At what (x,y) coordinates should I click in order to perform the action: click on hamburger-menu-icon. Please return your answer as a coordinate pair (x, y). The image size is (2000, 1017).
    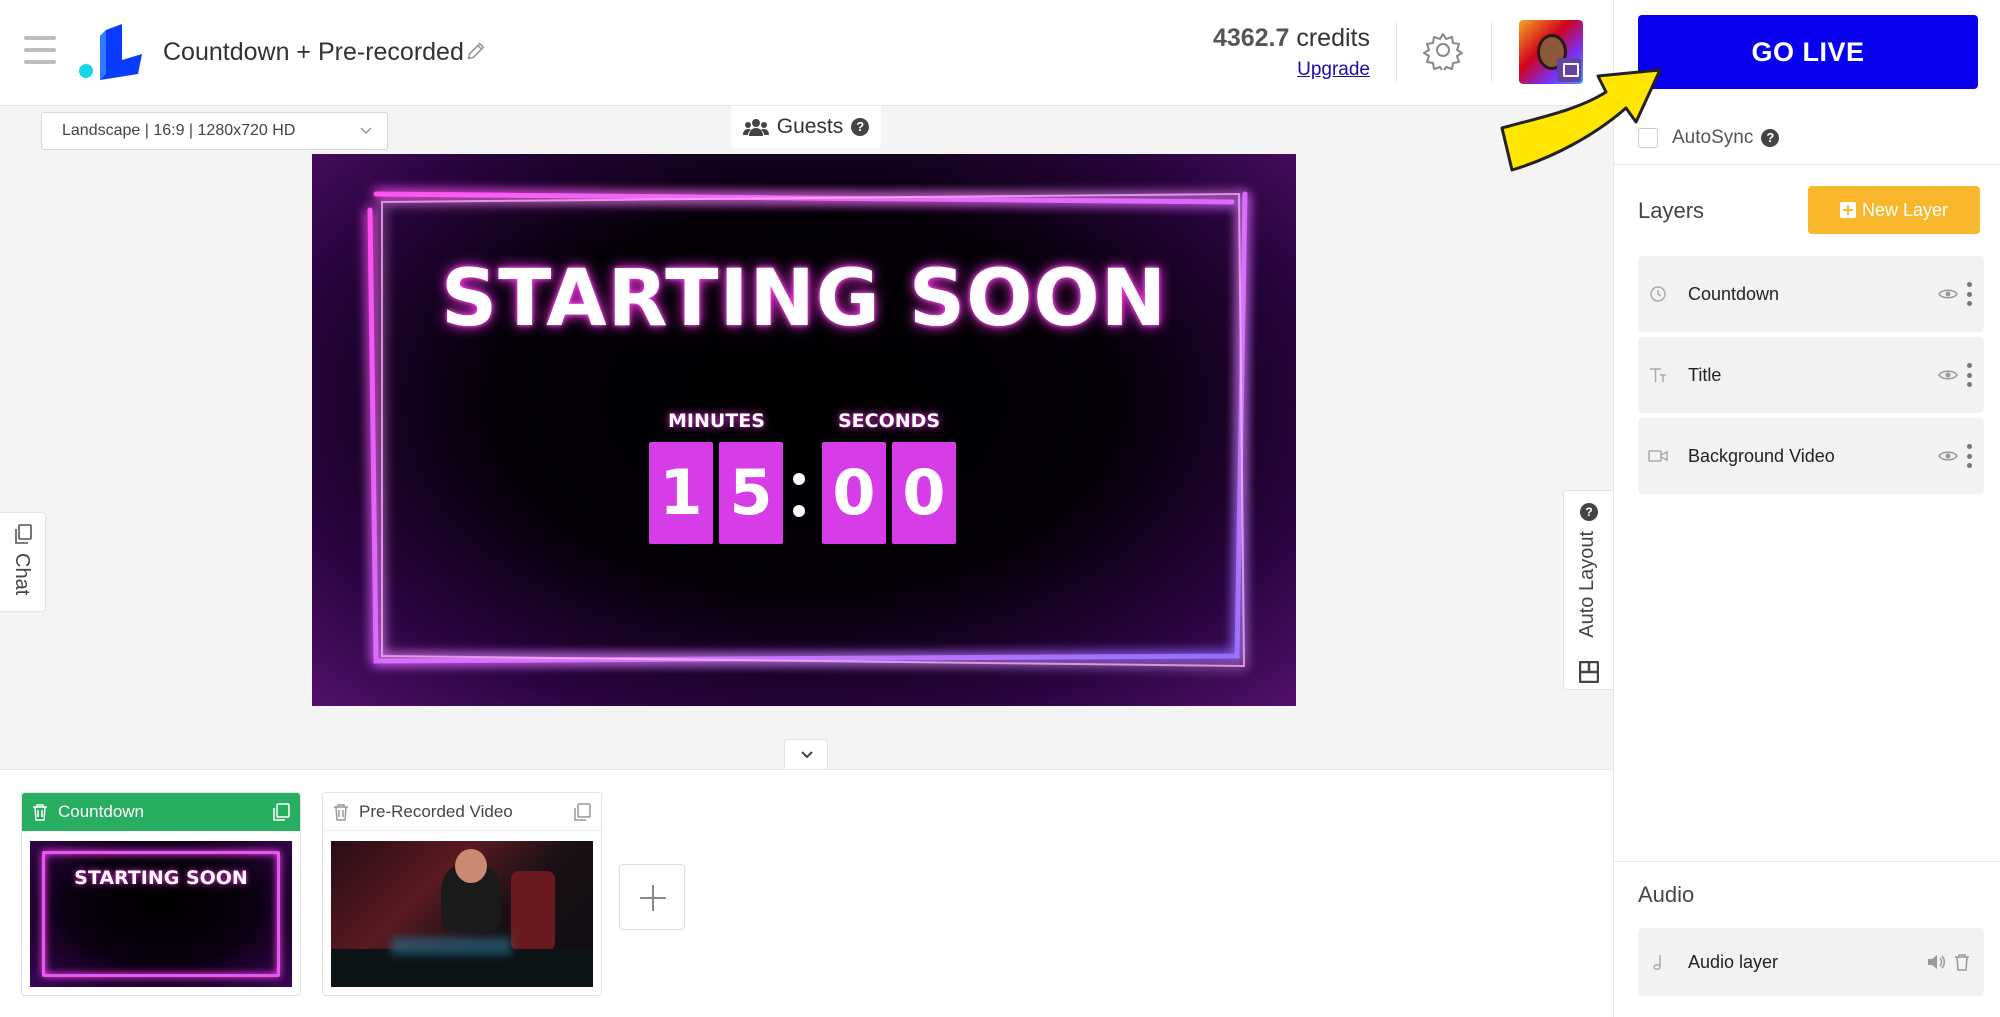
    Looking at the image, I should click on (40, 51).